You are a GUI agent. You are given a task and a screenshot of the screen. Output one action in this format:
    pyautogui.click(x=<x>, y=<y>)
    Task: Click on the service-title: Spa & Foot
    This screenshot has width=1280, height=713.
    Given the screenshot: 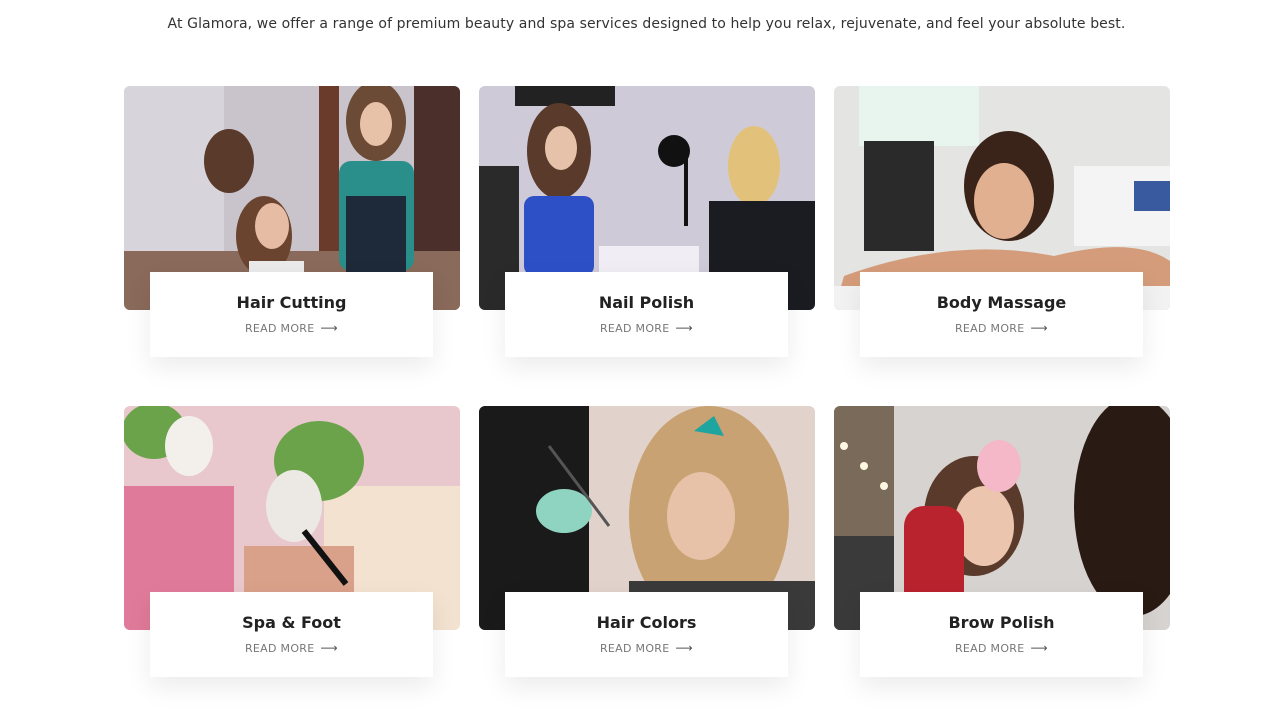 What is the action you would take?
    pyautogui.click(x=291, y=622)
    